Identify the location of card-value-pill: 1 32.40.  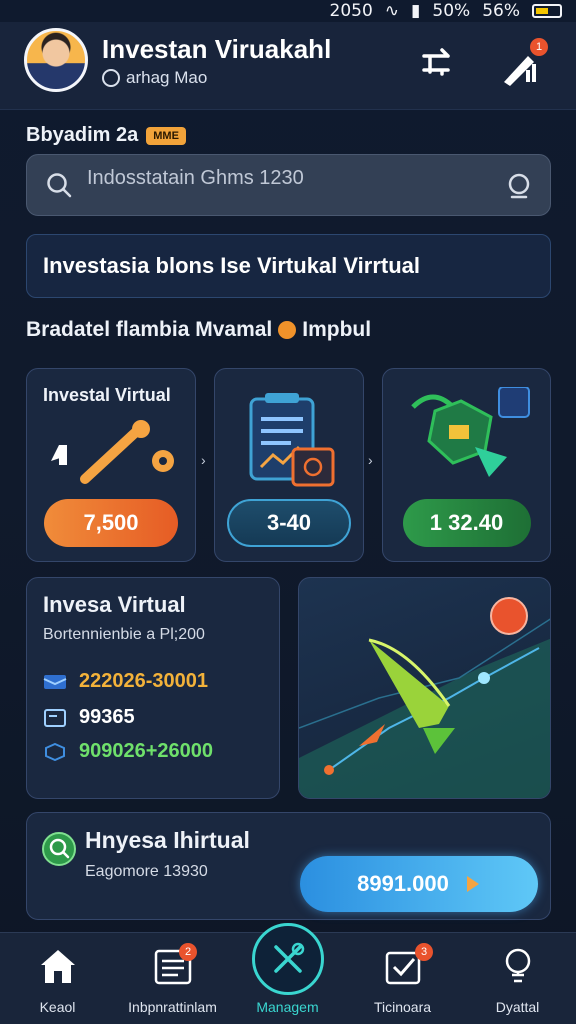
(466, 523).